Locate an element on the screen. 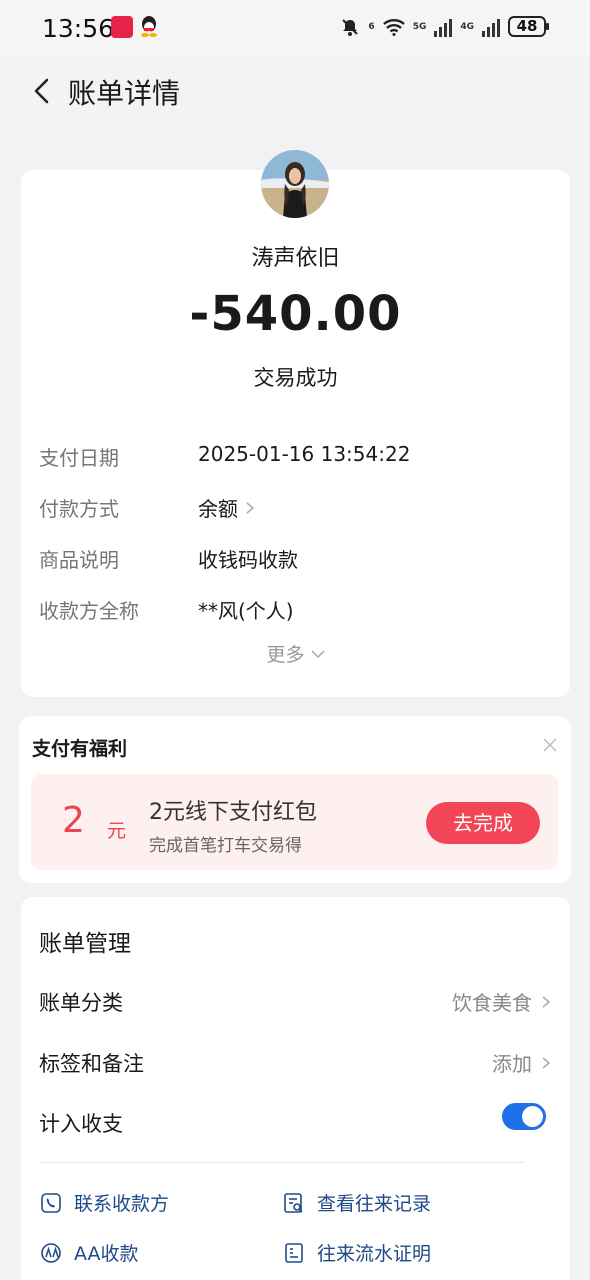 The width and height of the screenshot is (590, 1280). status-icons: 6 5G 4G 48 is located at coordinates (444, 26).